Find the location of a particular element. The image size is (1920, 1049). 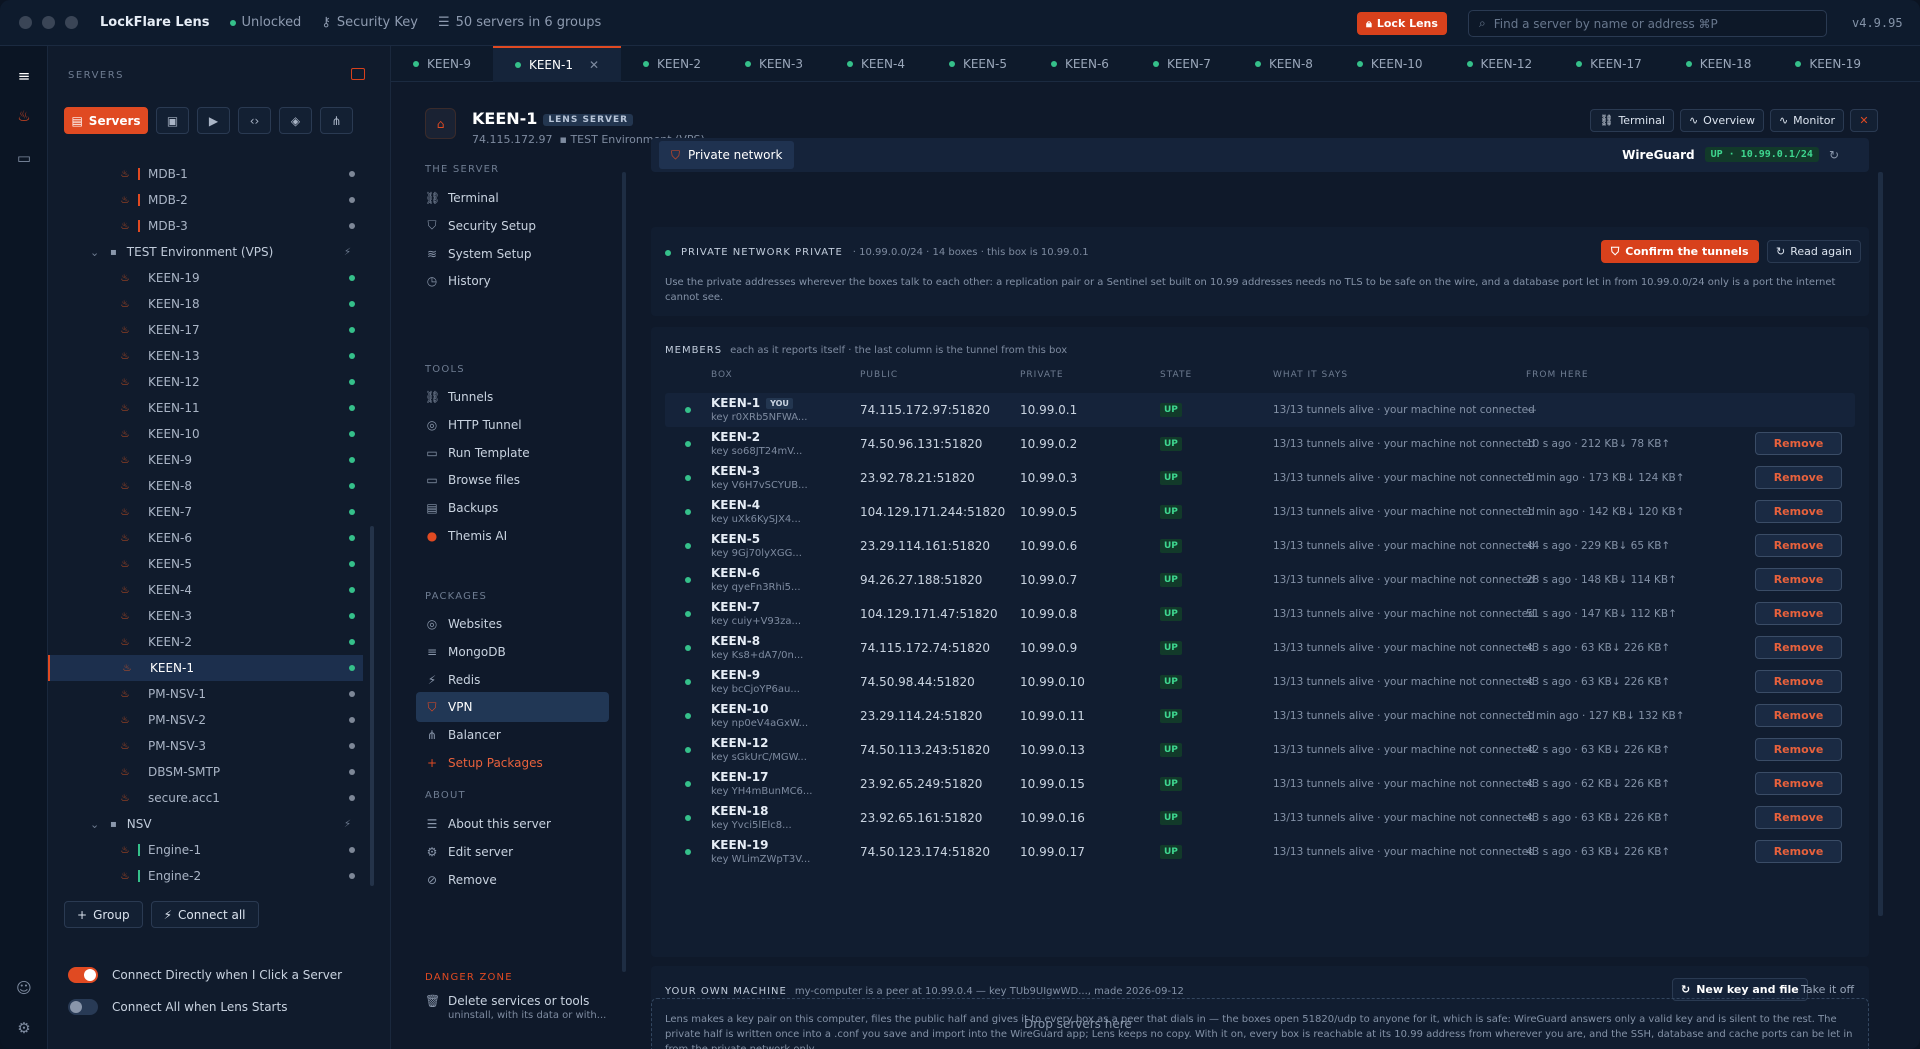

maximize-window-button is located at coordinates (71, 22).